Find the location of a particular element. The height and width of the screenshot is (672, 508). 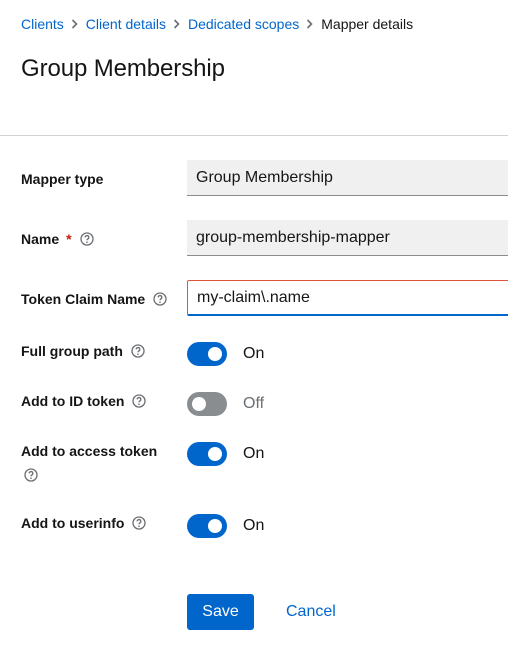

token-claim-name-label-text: Token Claim Name is located at coordinates (83, 299).